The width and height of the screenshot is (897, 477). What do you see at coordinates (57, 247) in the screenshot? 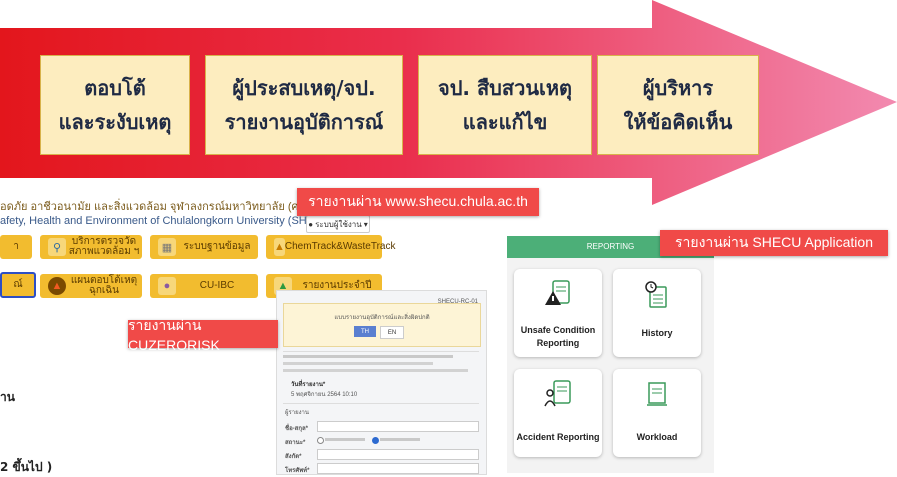
I see `magnifier-icon: ⚲` at bounding box center [57, 247].